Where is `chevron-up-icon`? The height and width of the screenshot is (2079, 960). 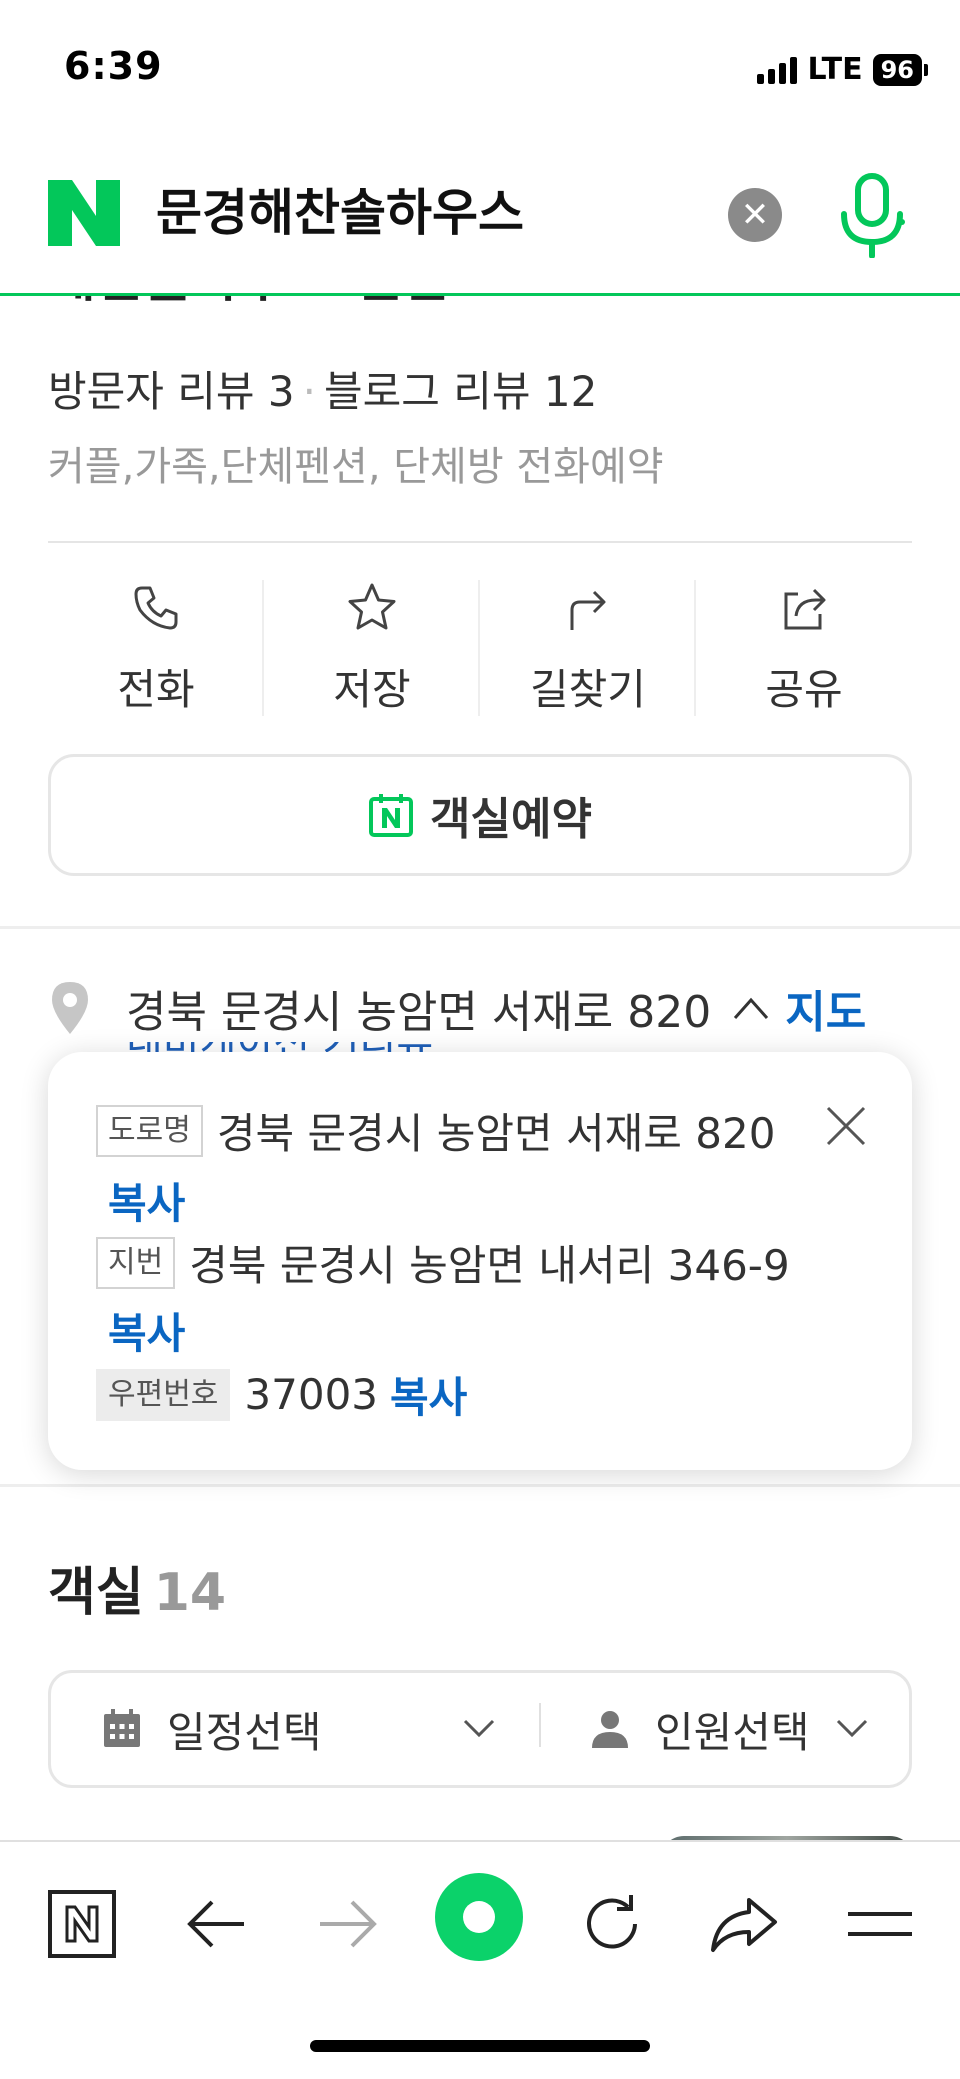
chevron-up-icon is located at coordinates (751, 1008).